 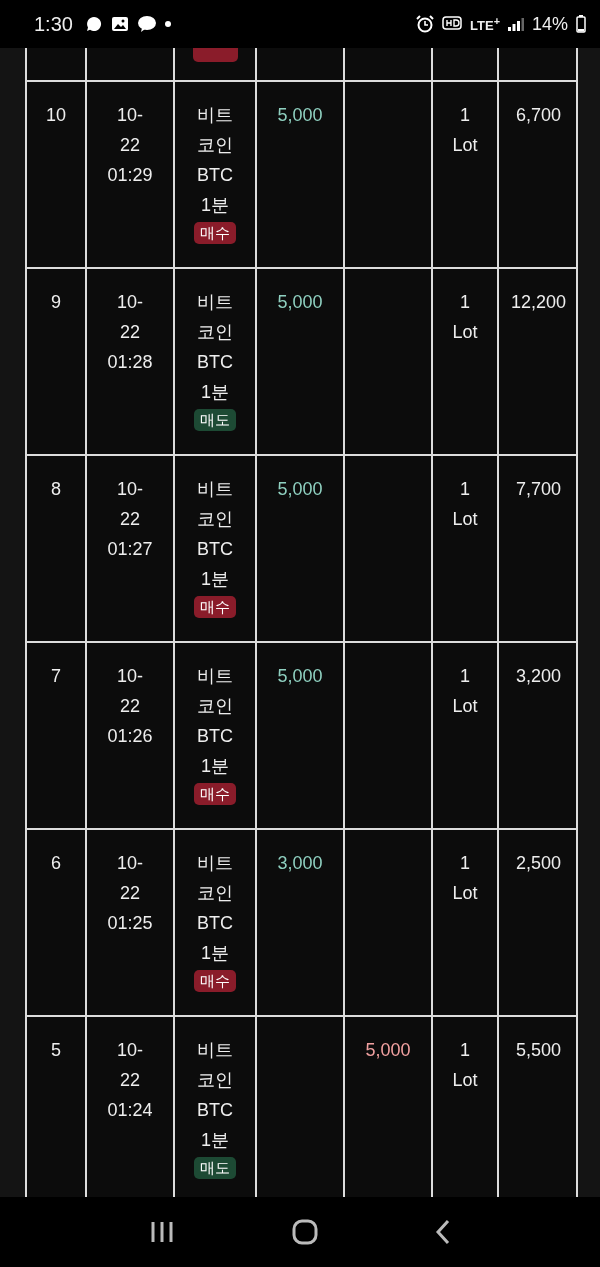 What do you see at coordinates (443, 1232) in the screenshot?
I see `back-icon` at bounding box center [443, 1232].